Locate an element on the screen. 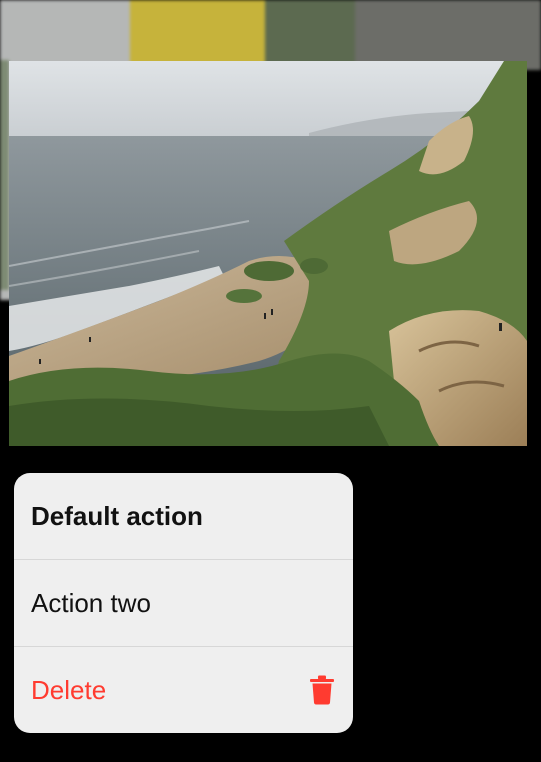 This screenshot has height=762, width=541. menu-item-delete: Delete is located at coordinates (183, 690).